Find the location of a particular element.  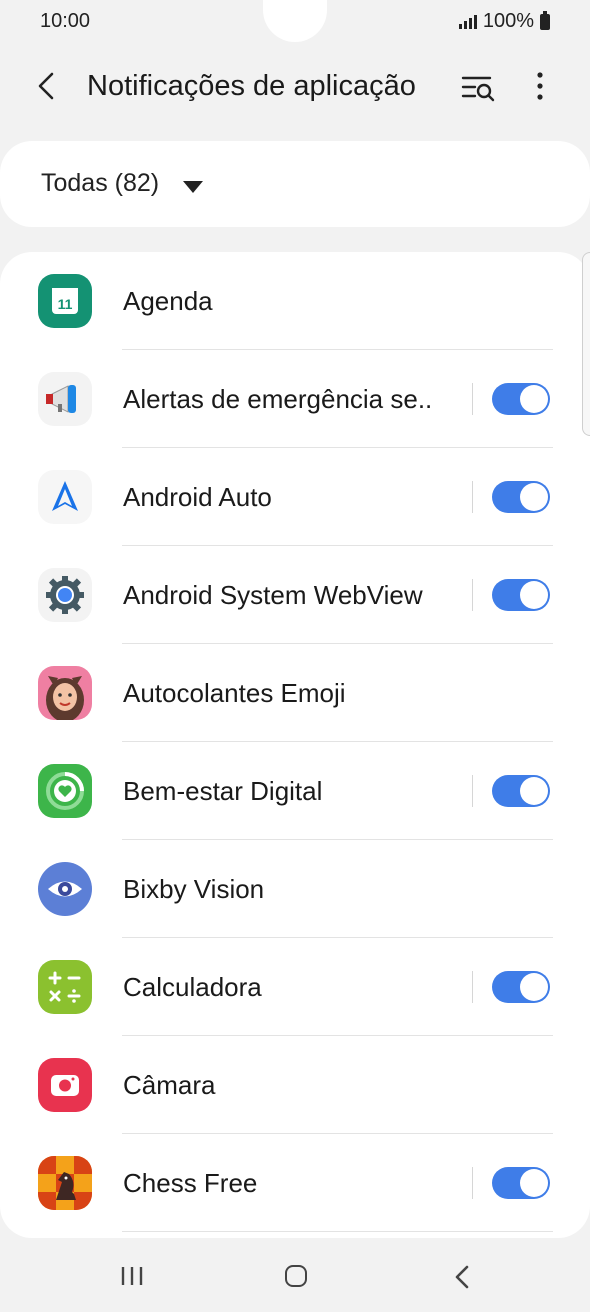

list-item: Câmara is located at coordinates (295, 1085).